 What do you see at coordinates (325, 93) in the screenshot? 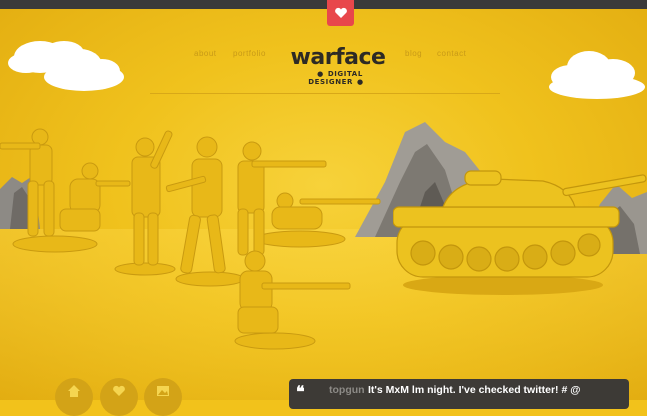
I see `header-divider` at bounding box center [325, 93].